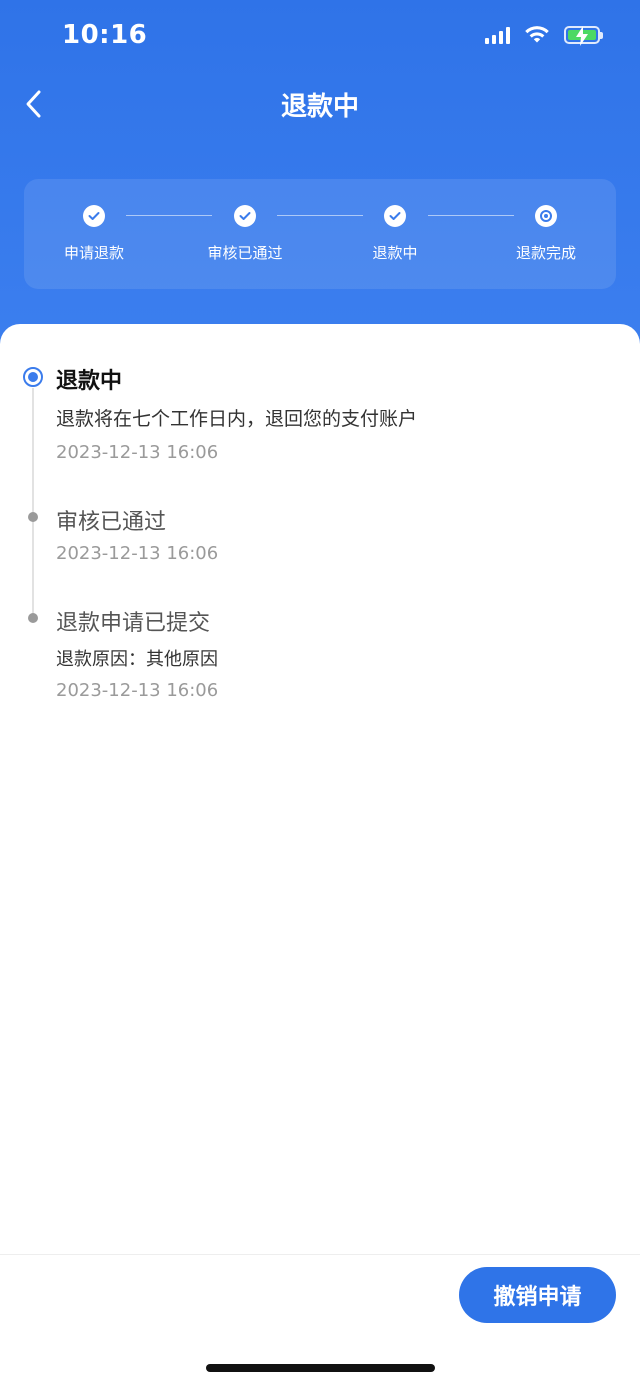 Image resolution: width=640 pixels, height=1385 pixels. What do you see at coordinates (497, 35) in the screenshot?
I see `cellular-signal-icon` at bounding box center [497, 35].